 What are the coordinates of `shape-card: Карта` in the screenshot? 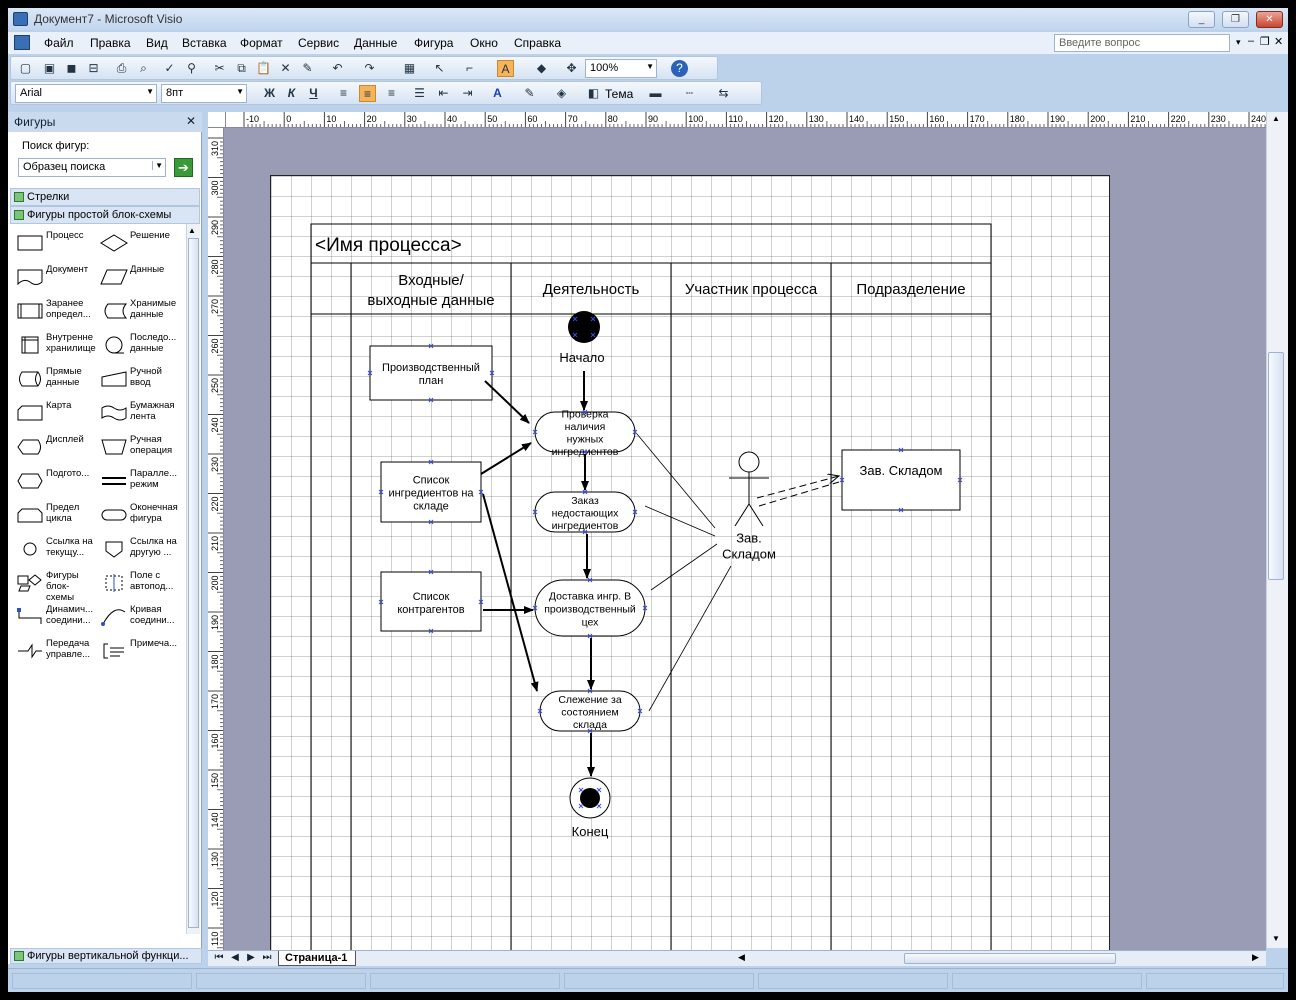 It's located at (53, 413).